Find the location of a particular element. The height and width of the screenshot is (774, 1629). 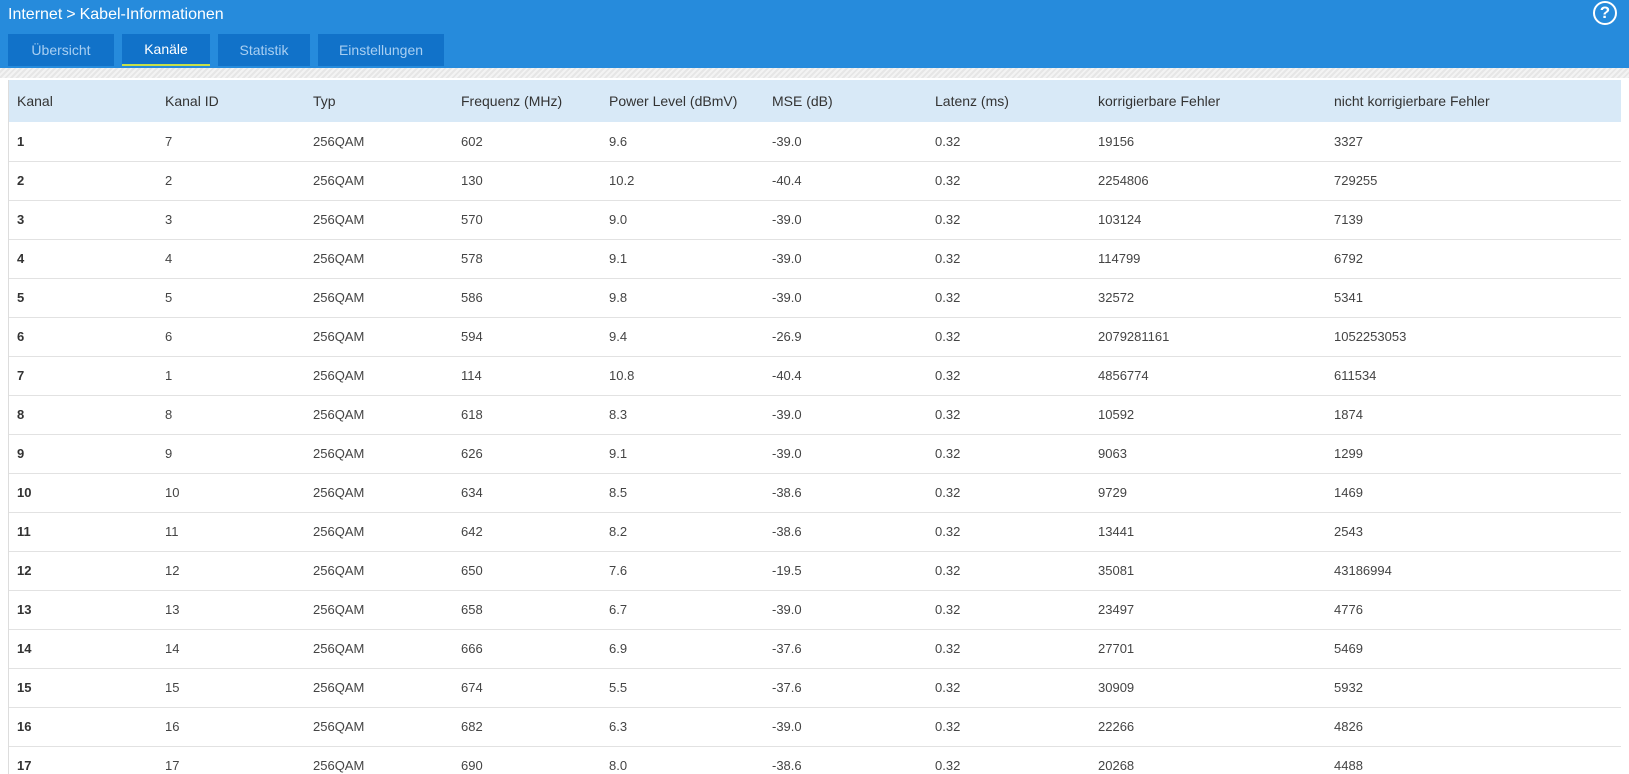

cell-mse: -40.4 is located at coordinates (845, 376).